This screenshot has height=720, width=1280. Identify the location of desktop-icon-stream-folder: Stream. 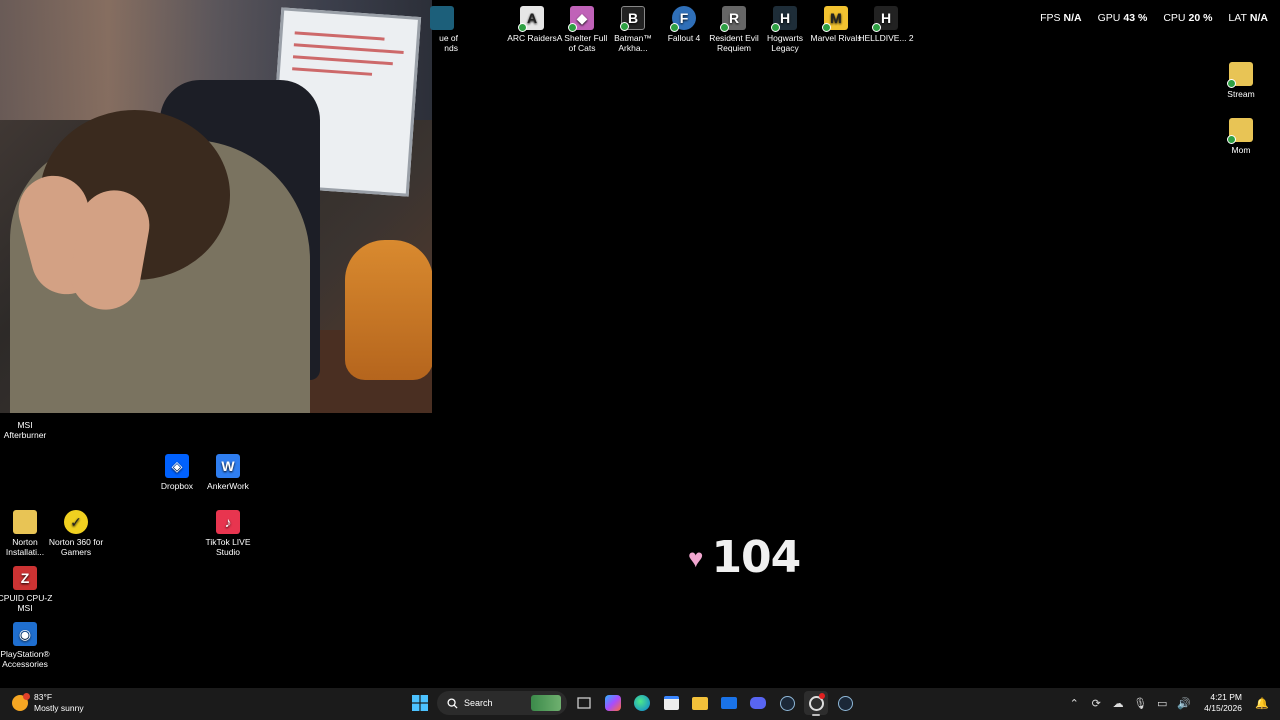
(1241, 80).